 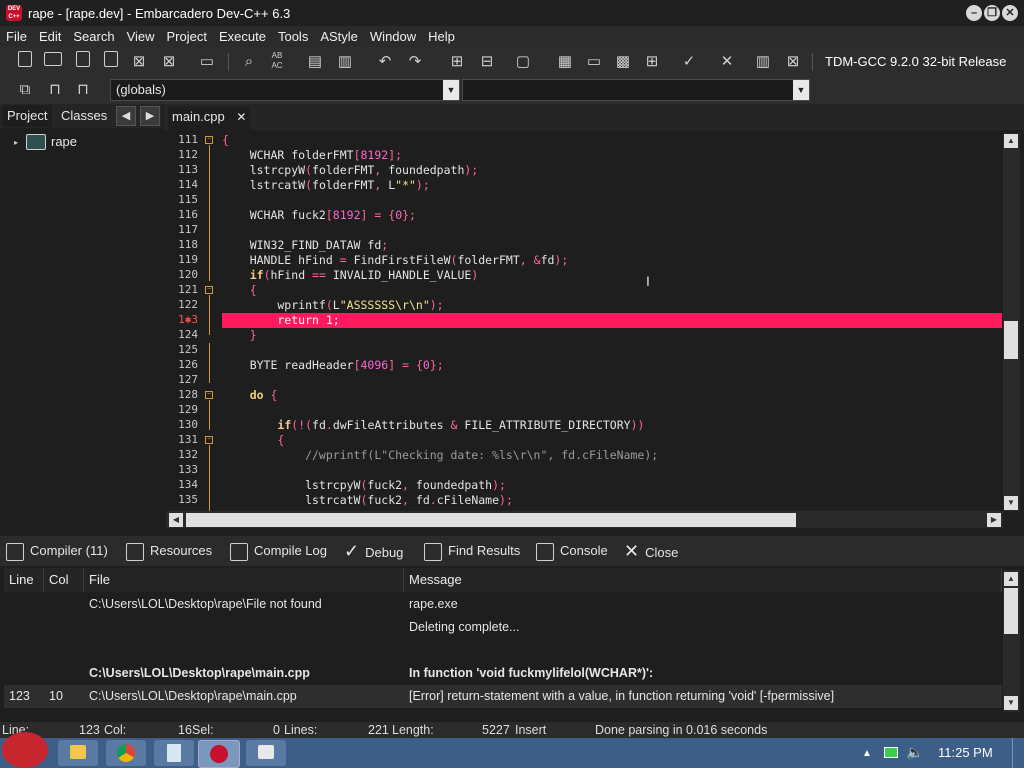 What do you see at coordinates (345, 62) in the screenshot?
I see `goto-function-icon: ▥` at bounding box center [345, 62].